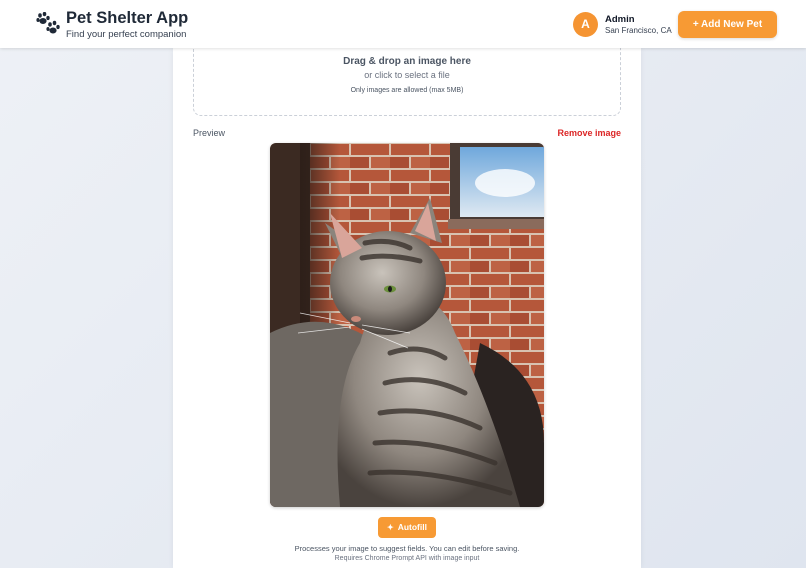  I want to click on dropzone-subtitle: or click to select a file, so click(407, 75).